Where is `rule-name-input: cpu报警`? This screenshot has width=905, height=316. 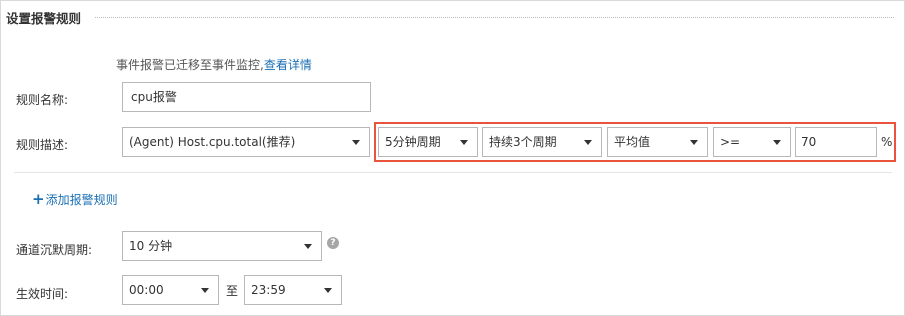
rule-name-input: cpu报警 is located at coordinates (246, 97).